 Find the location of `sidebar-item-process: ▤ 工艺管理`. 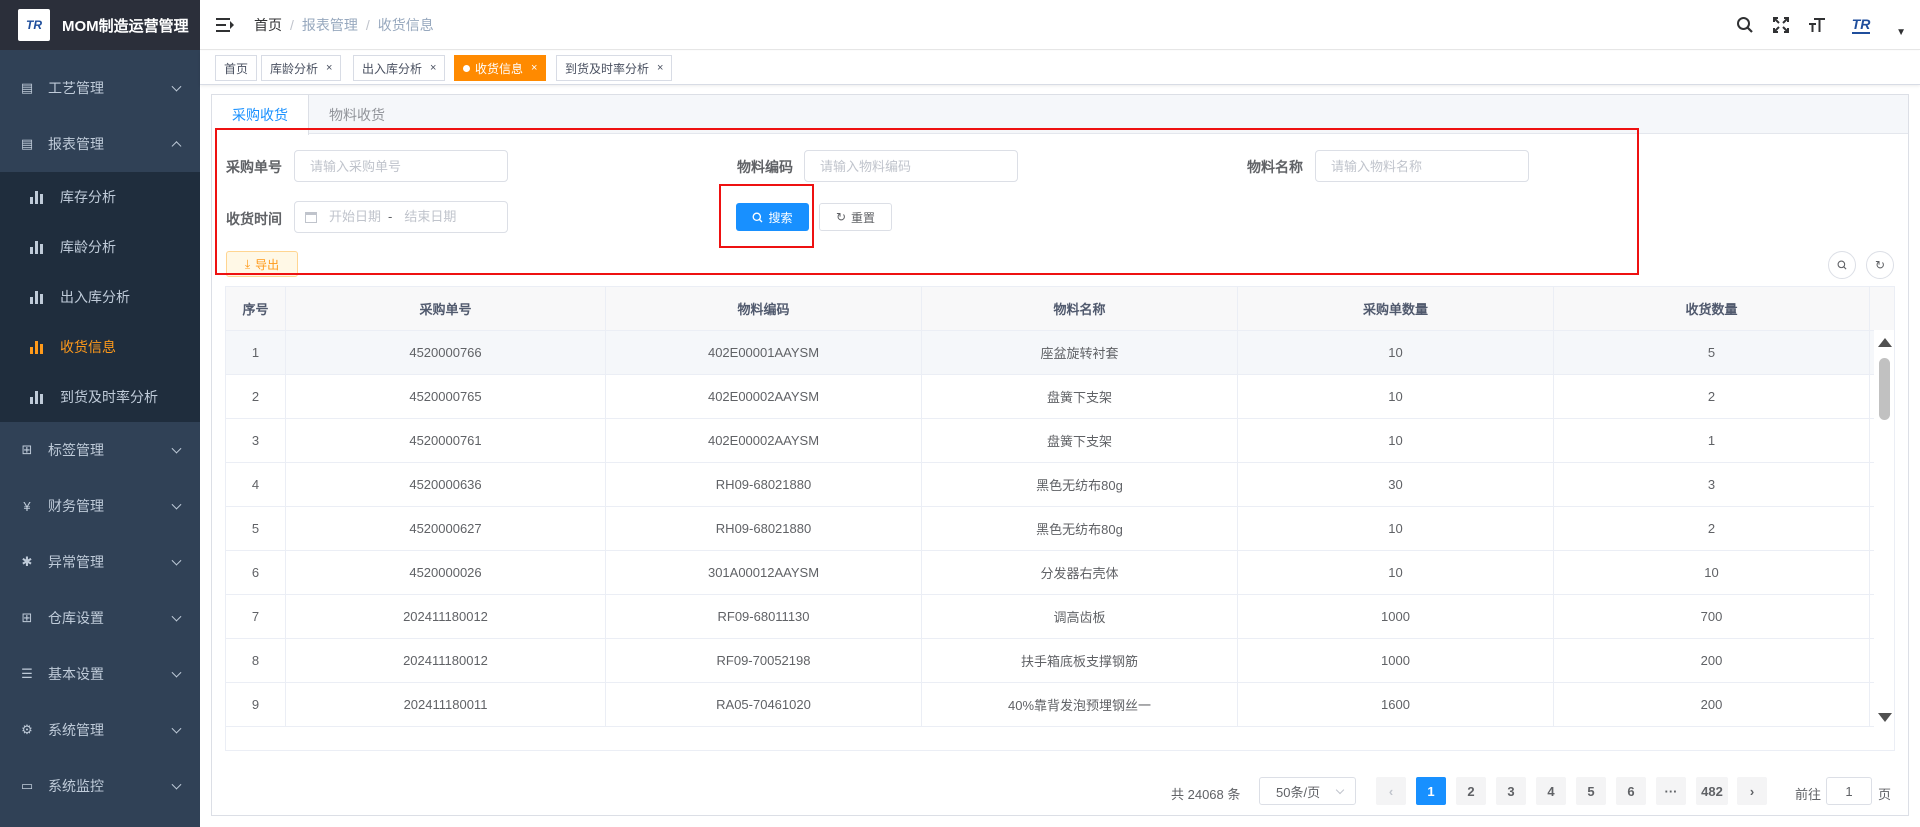

sidebar-item-process: ▤ 工艺管理 is located at coordinates (100, 88).